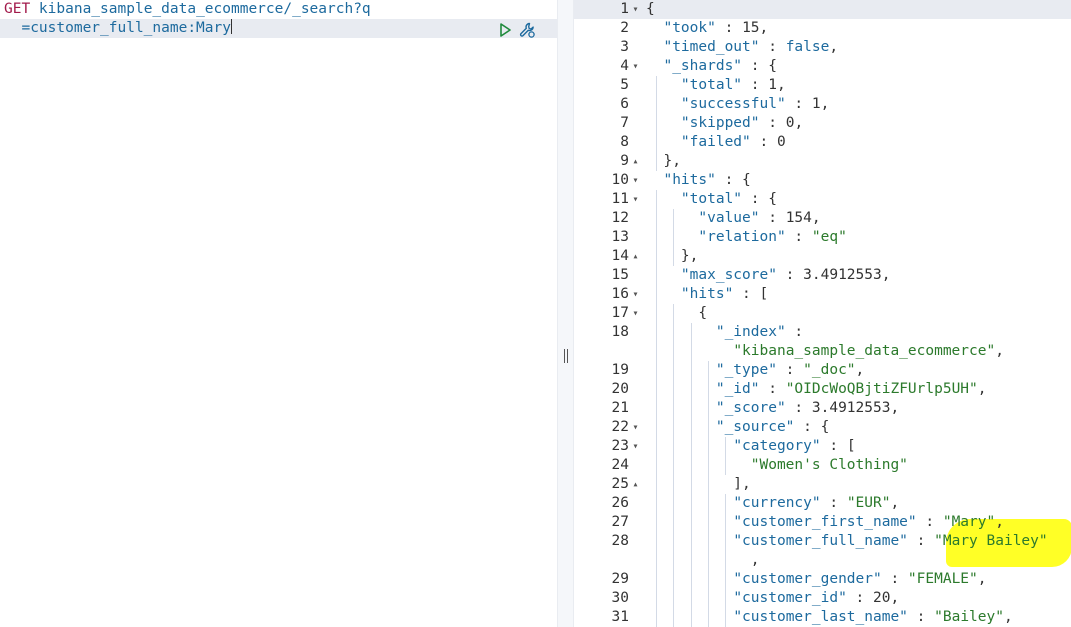 This screenshot has height=627, width=1071. I want to click on response-line: 1 ▾ {, so click(822, 9).